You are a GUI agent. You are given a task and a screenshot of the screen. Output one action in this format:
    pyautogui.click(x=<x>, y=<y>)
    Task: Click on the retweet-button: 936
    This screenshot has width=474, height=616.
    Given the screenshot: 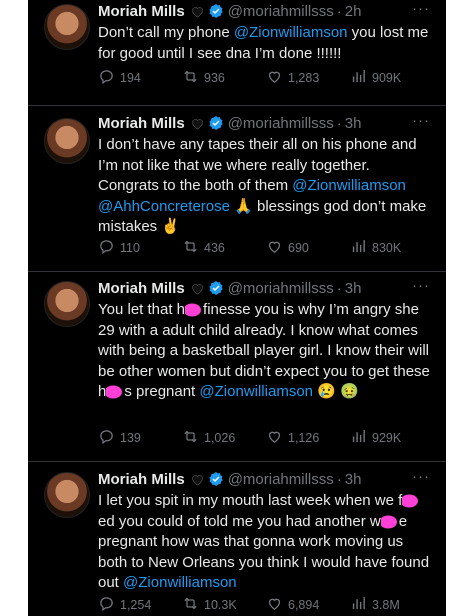 What is the action you would take?
    pyautogui.click(x=224, y=78)
    